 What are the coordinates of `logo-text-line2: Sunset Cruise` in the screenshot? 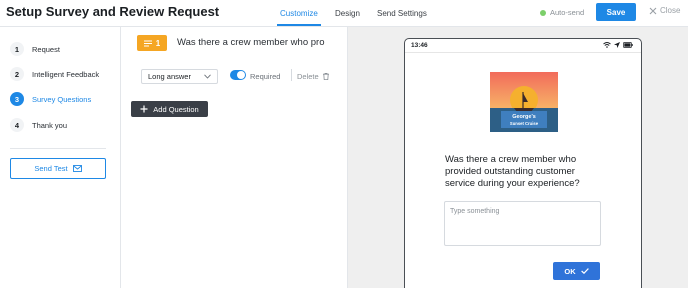 It's located at (524, 123).